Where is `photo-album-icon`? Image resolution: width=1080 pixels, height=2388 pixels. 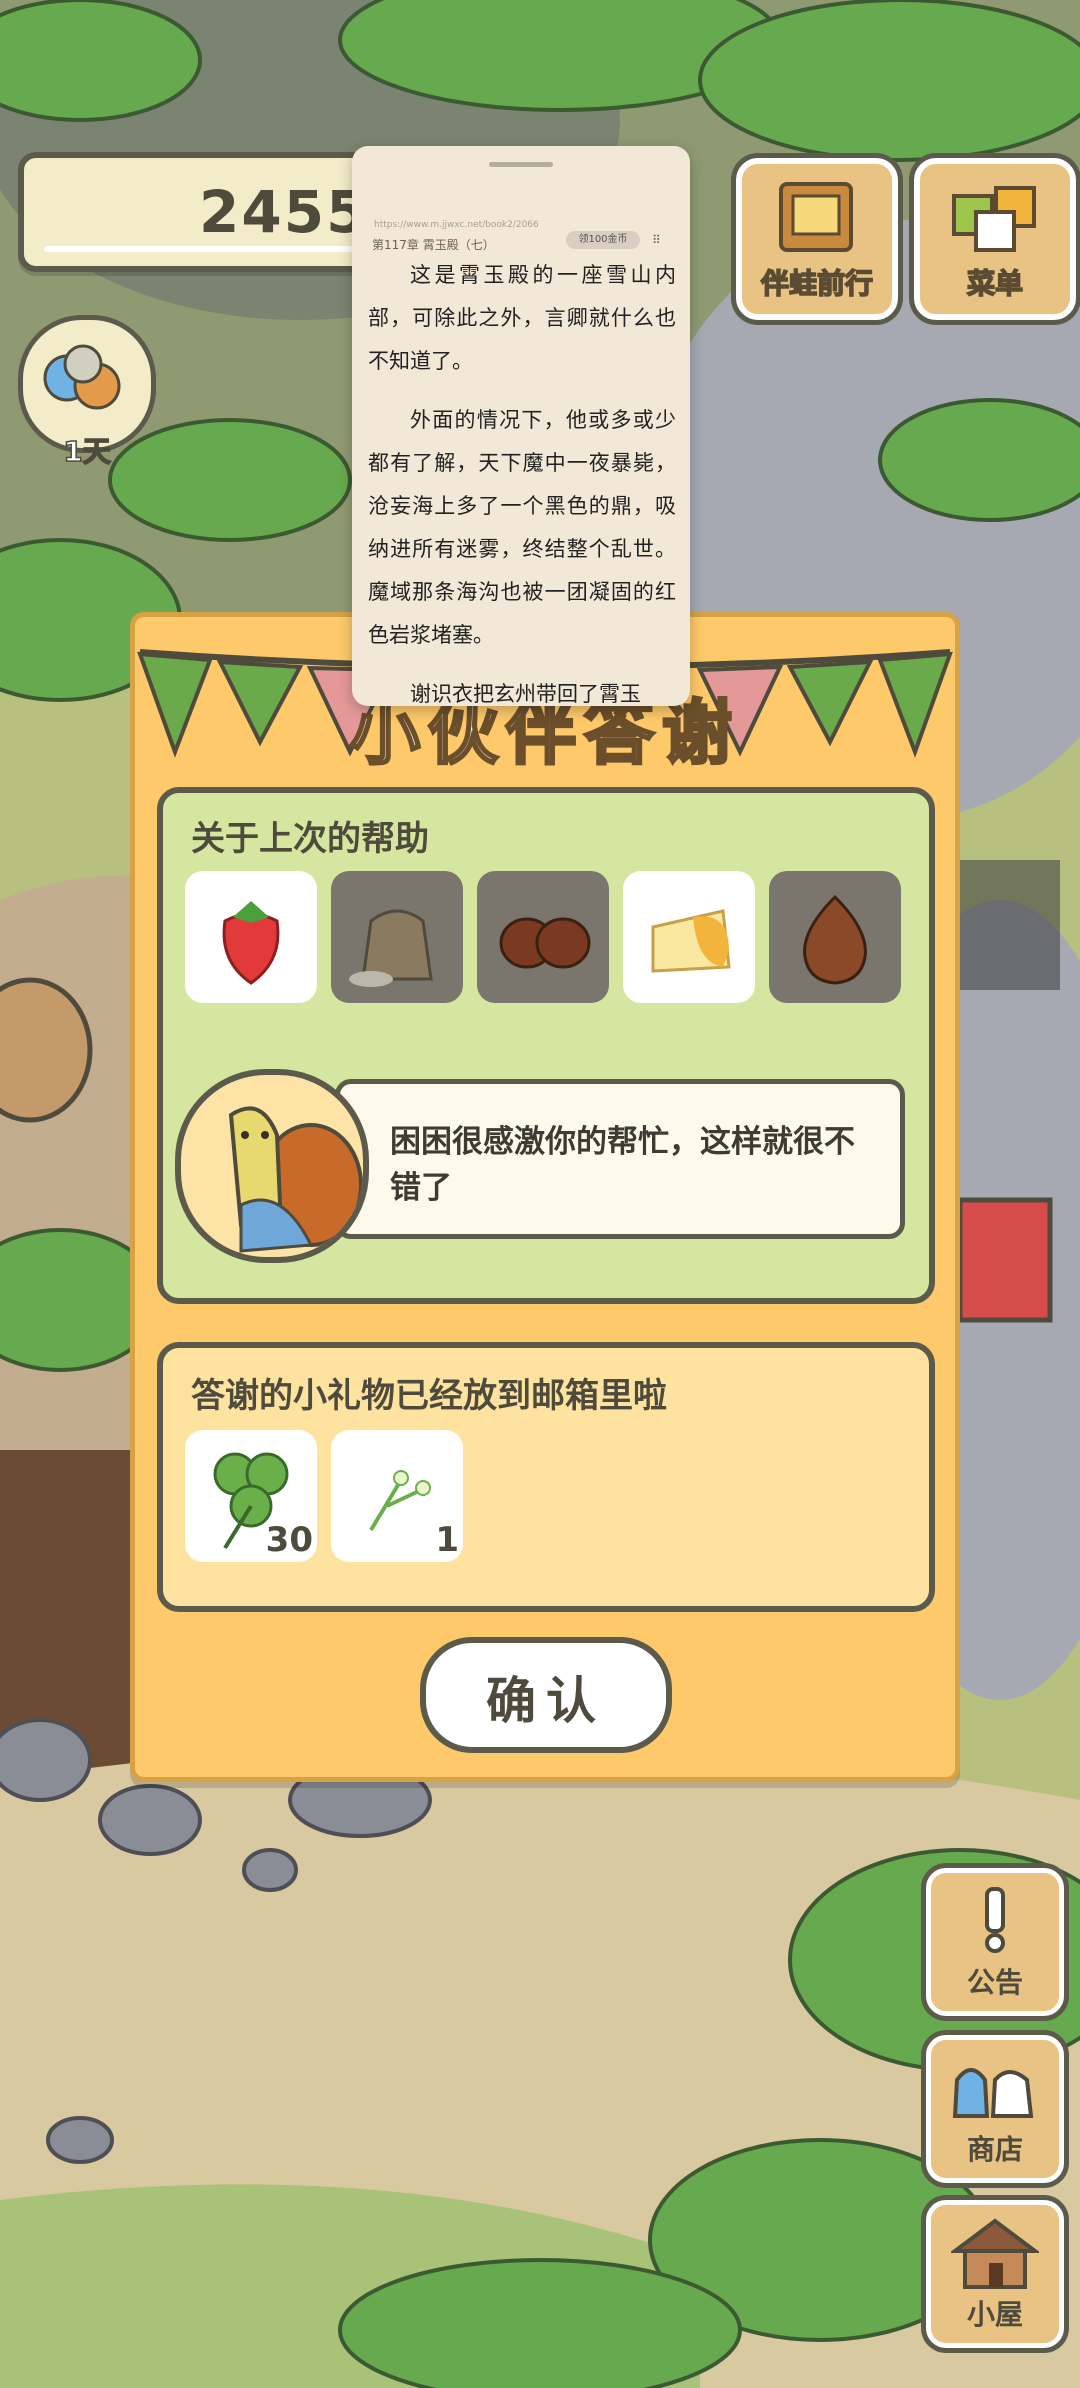 photo-album-icon is located at coordinates (816, 217).